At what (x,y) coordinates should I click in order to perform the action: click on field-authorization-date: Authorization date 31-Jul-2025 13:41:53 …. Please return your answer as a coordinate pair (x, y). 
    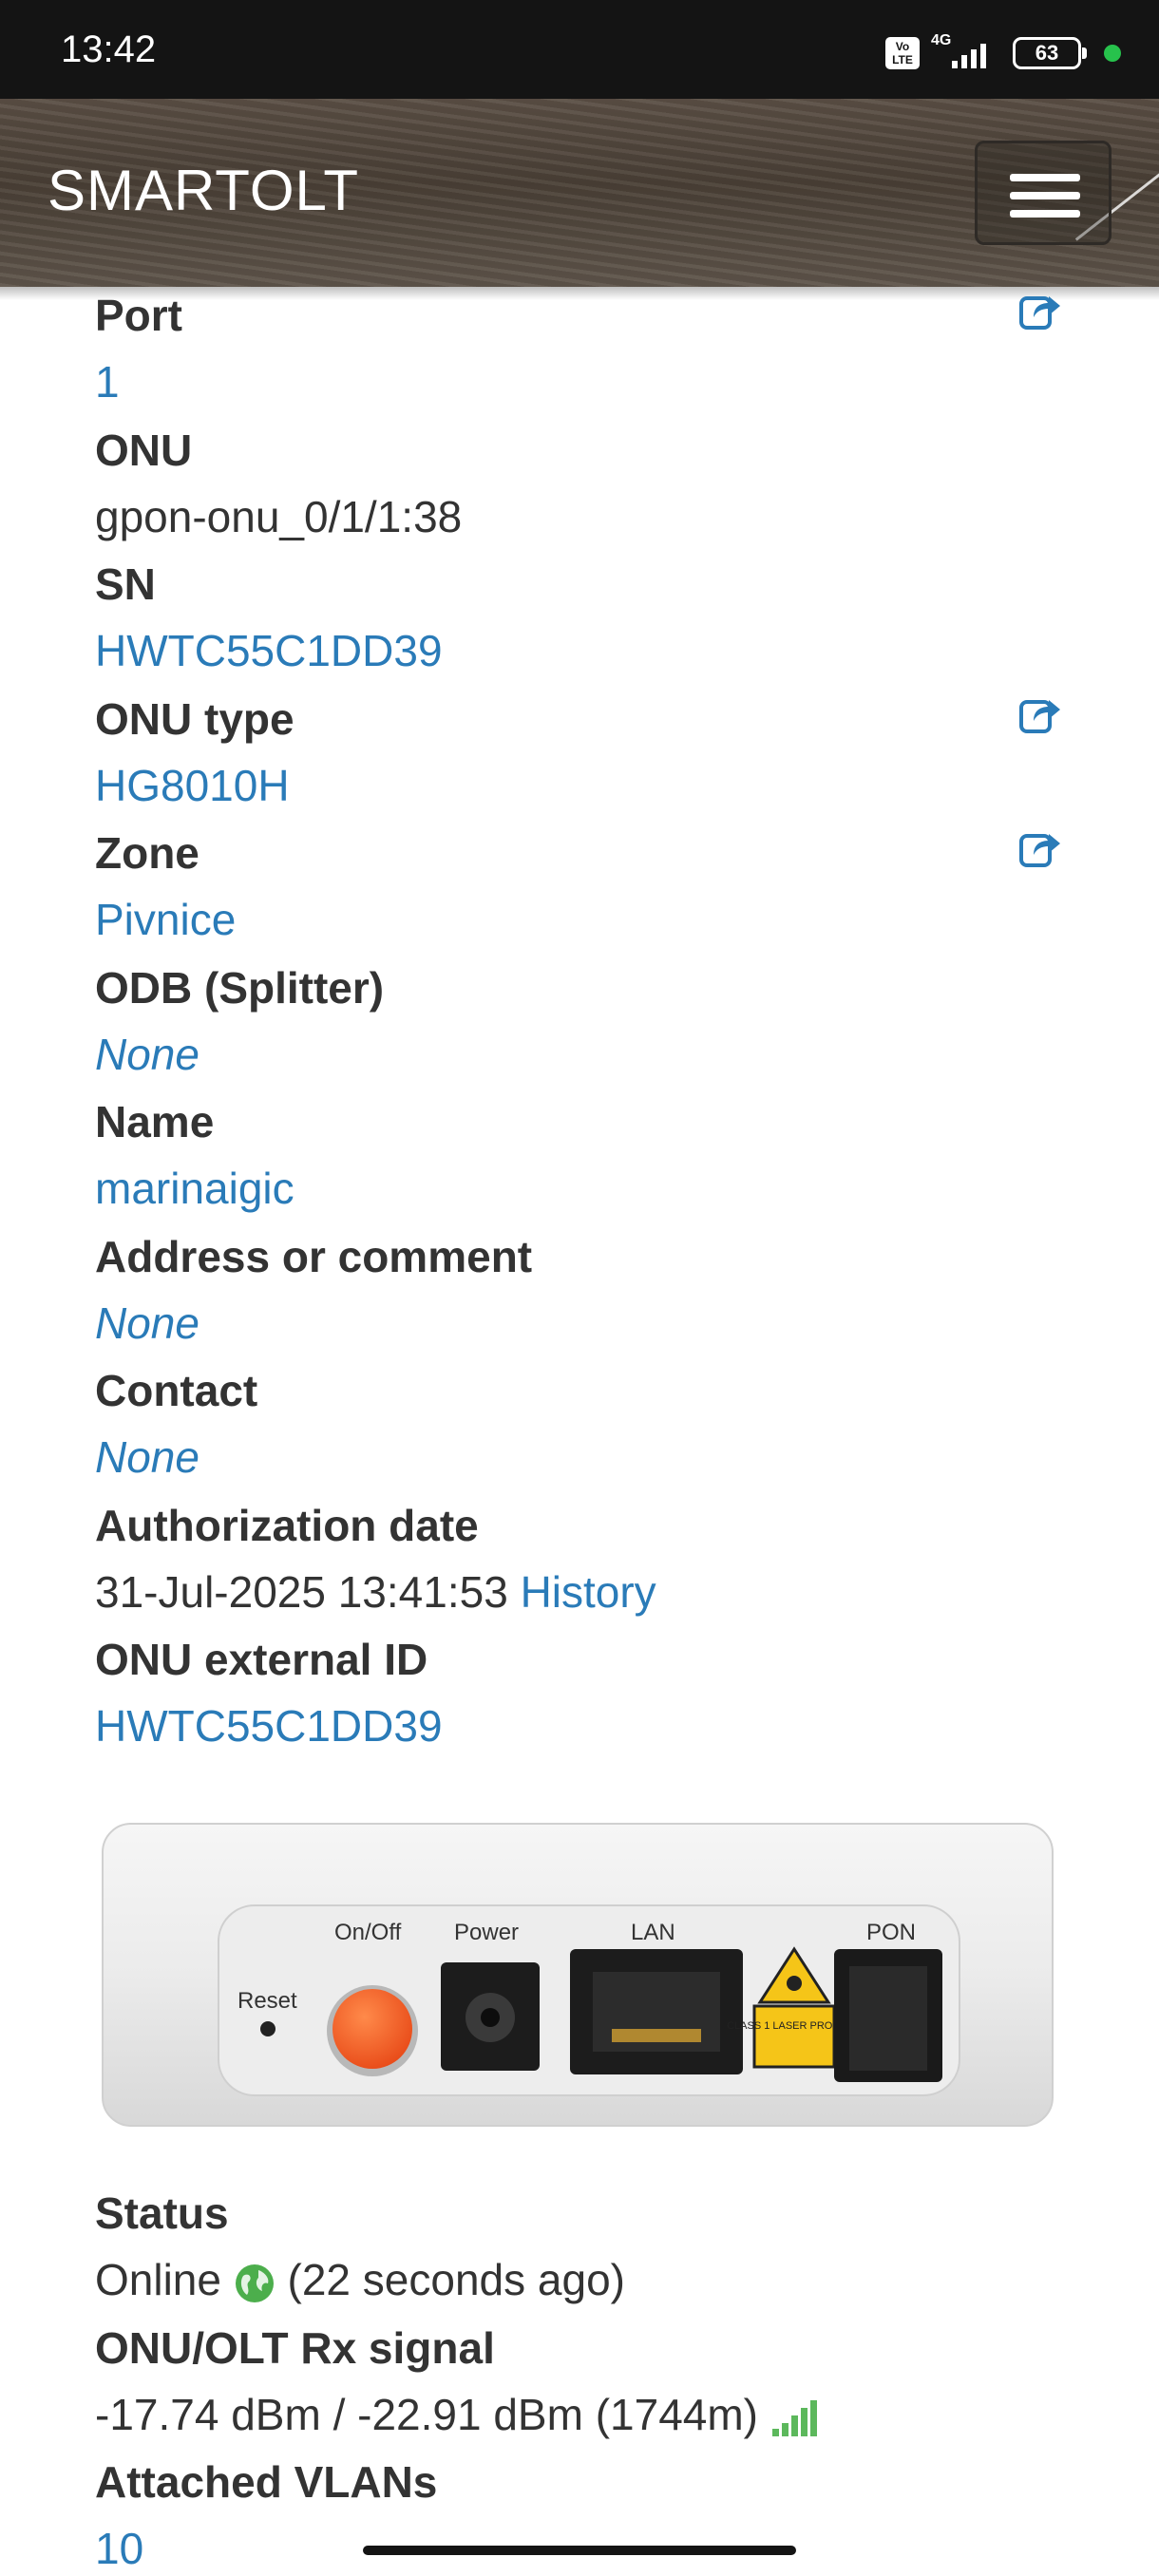
    Looking at the image, I should click on (579, 1564).